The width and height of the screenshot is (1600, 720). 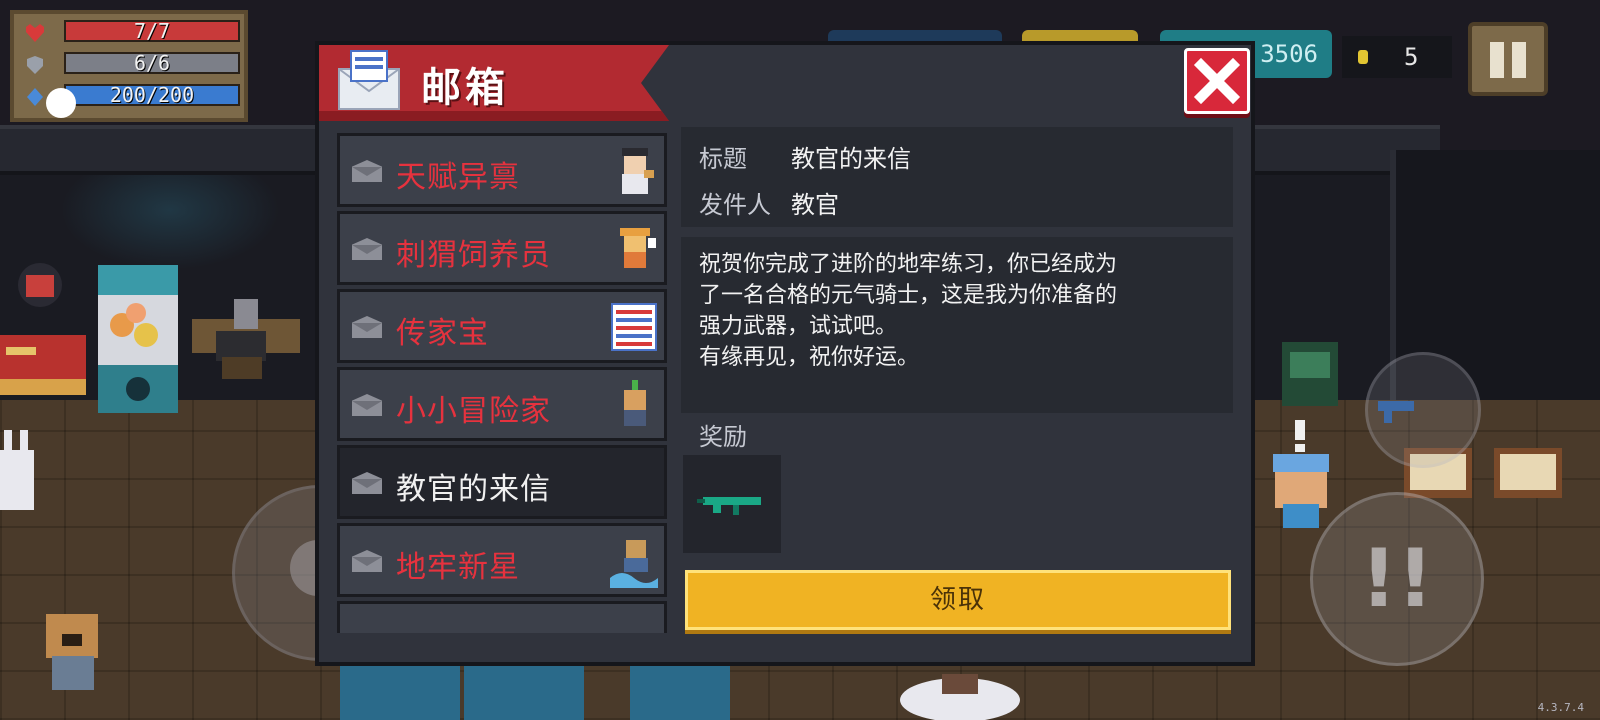 What do you see at coordinates (473, 255) in the screenshot?
I see `mail-item-label: 刺猬饲养员` at bounding box center [473, 255].